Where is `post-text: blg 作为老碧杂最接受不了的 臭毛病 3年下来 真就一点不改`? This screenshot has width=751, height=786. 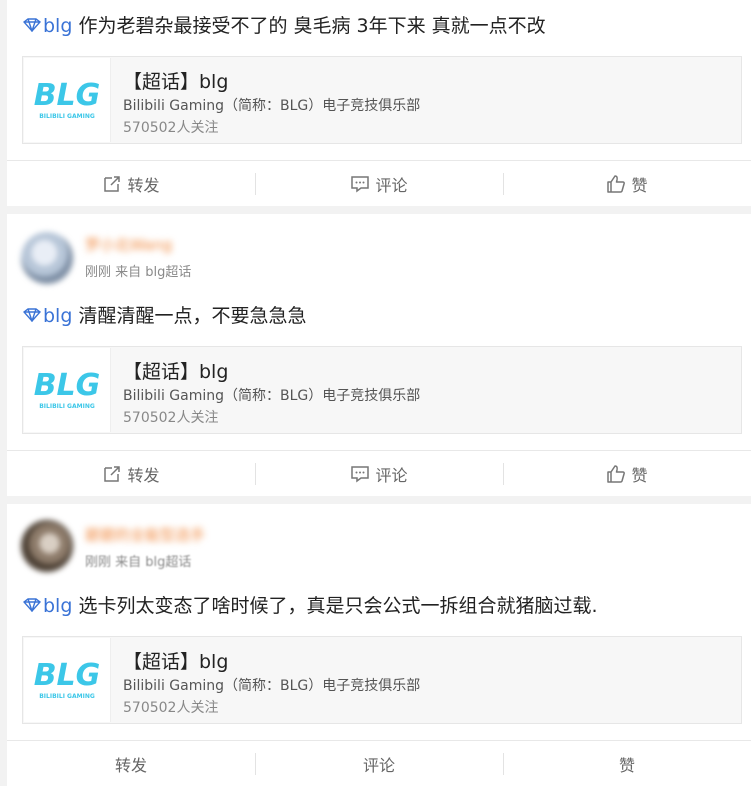 post-text: blg 作为老碧杂最接受不了的 臭毛病 3年下来 真就一点不改 is located at coordinates (379, 26).